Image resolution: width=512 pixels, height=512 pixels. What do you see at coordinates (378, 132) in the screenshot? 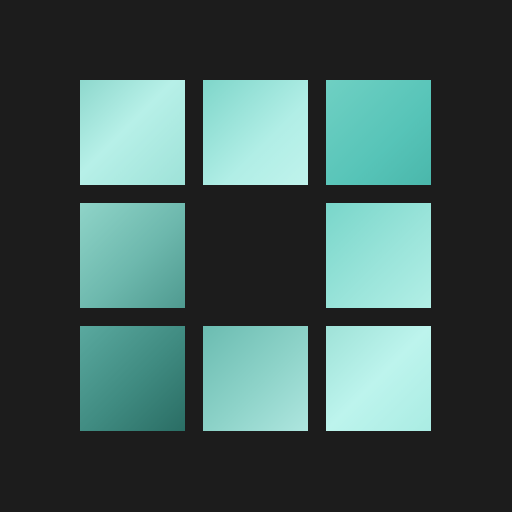
I see `grid-tile-r1c3` at bounding box center [378, 132].